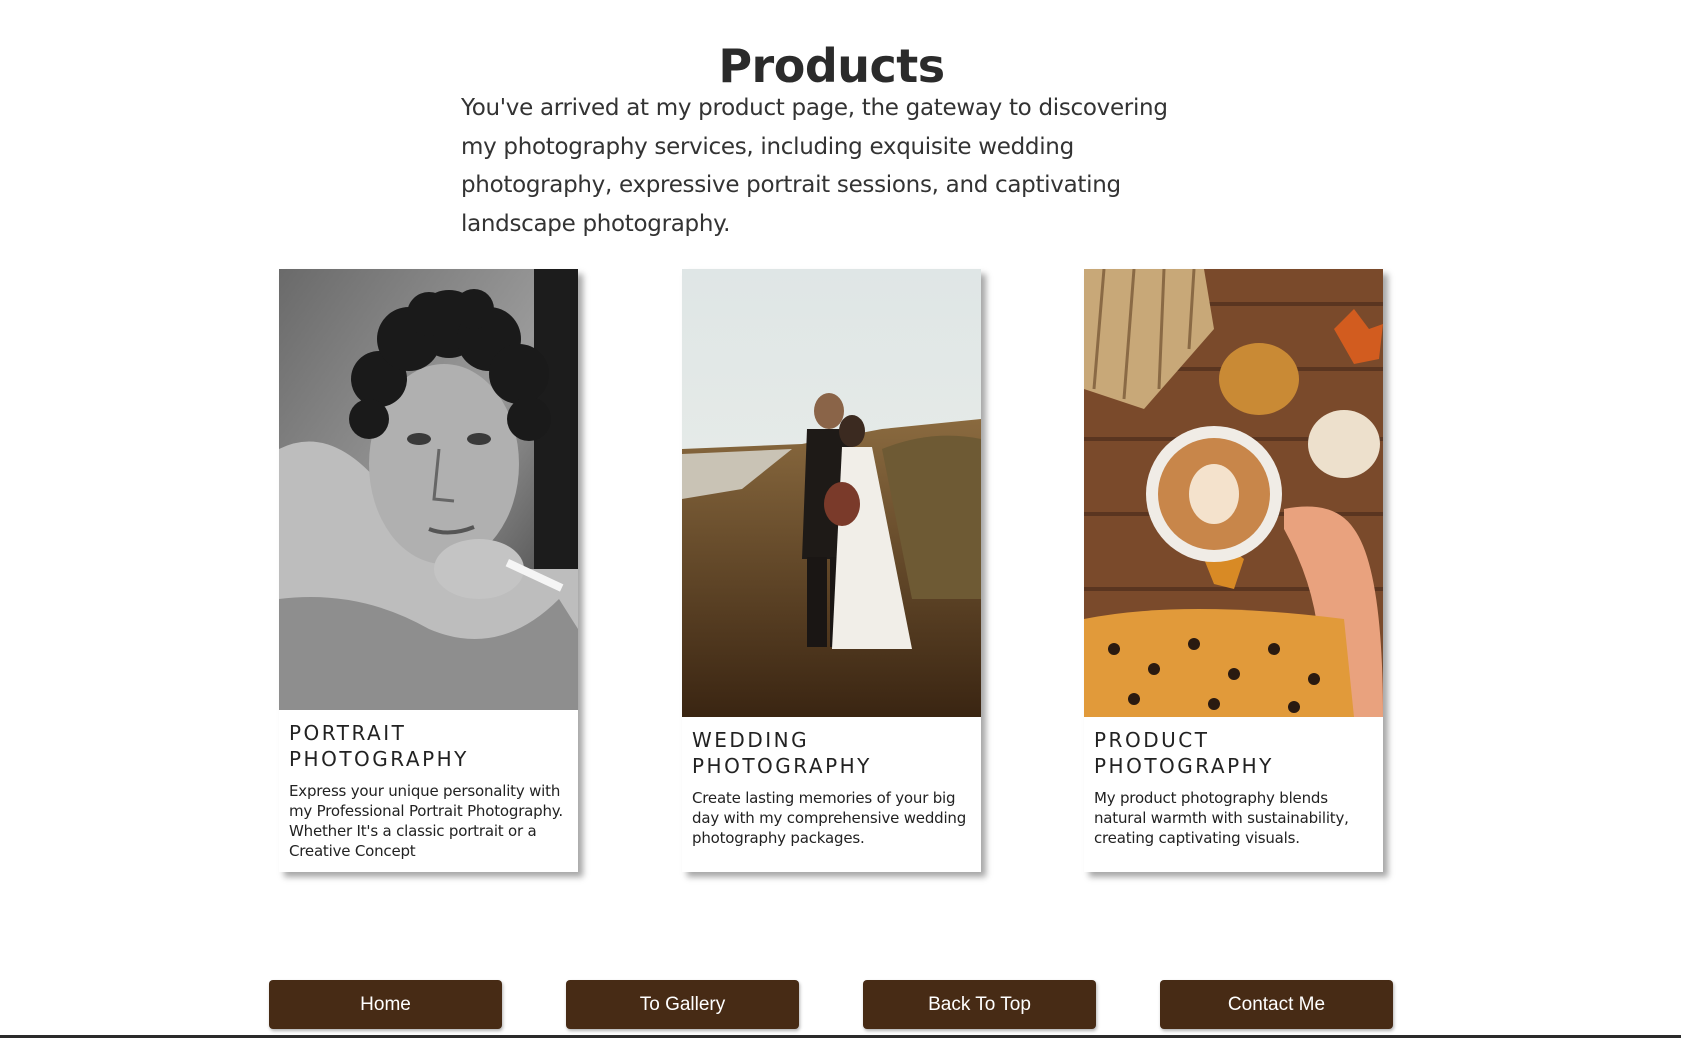 The width and height of the screenshot is (1681, 1038). What do you see at coordinates (831, 493) in the screenshot?
I see `wedding-photo` at bounding box center [831, 493].